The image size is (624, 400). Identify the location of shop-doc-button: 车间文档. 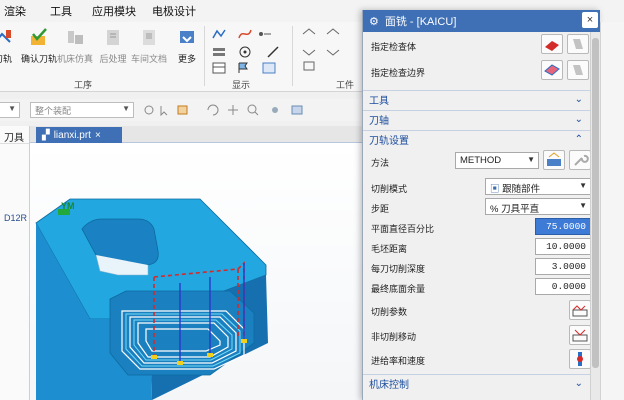
(149, 48).